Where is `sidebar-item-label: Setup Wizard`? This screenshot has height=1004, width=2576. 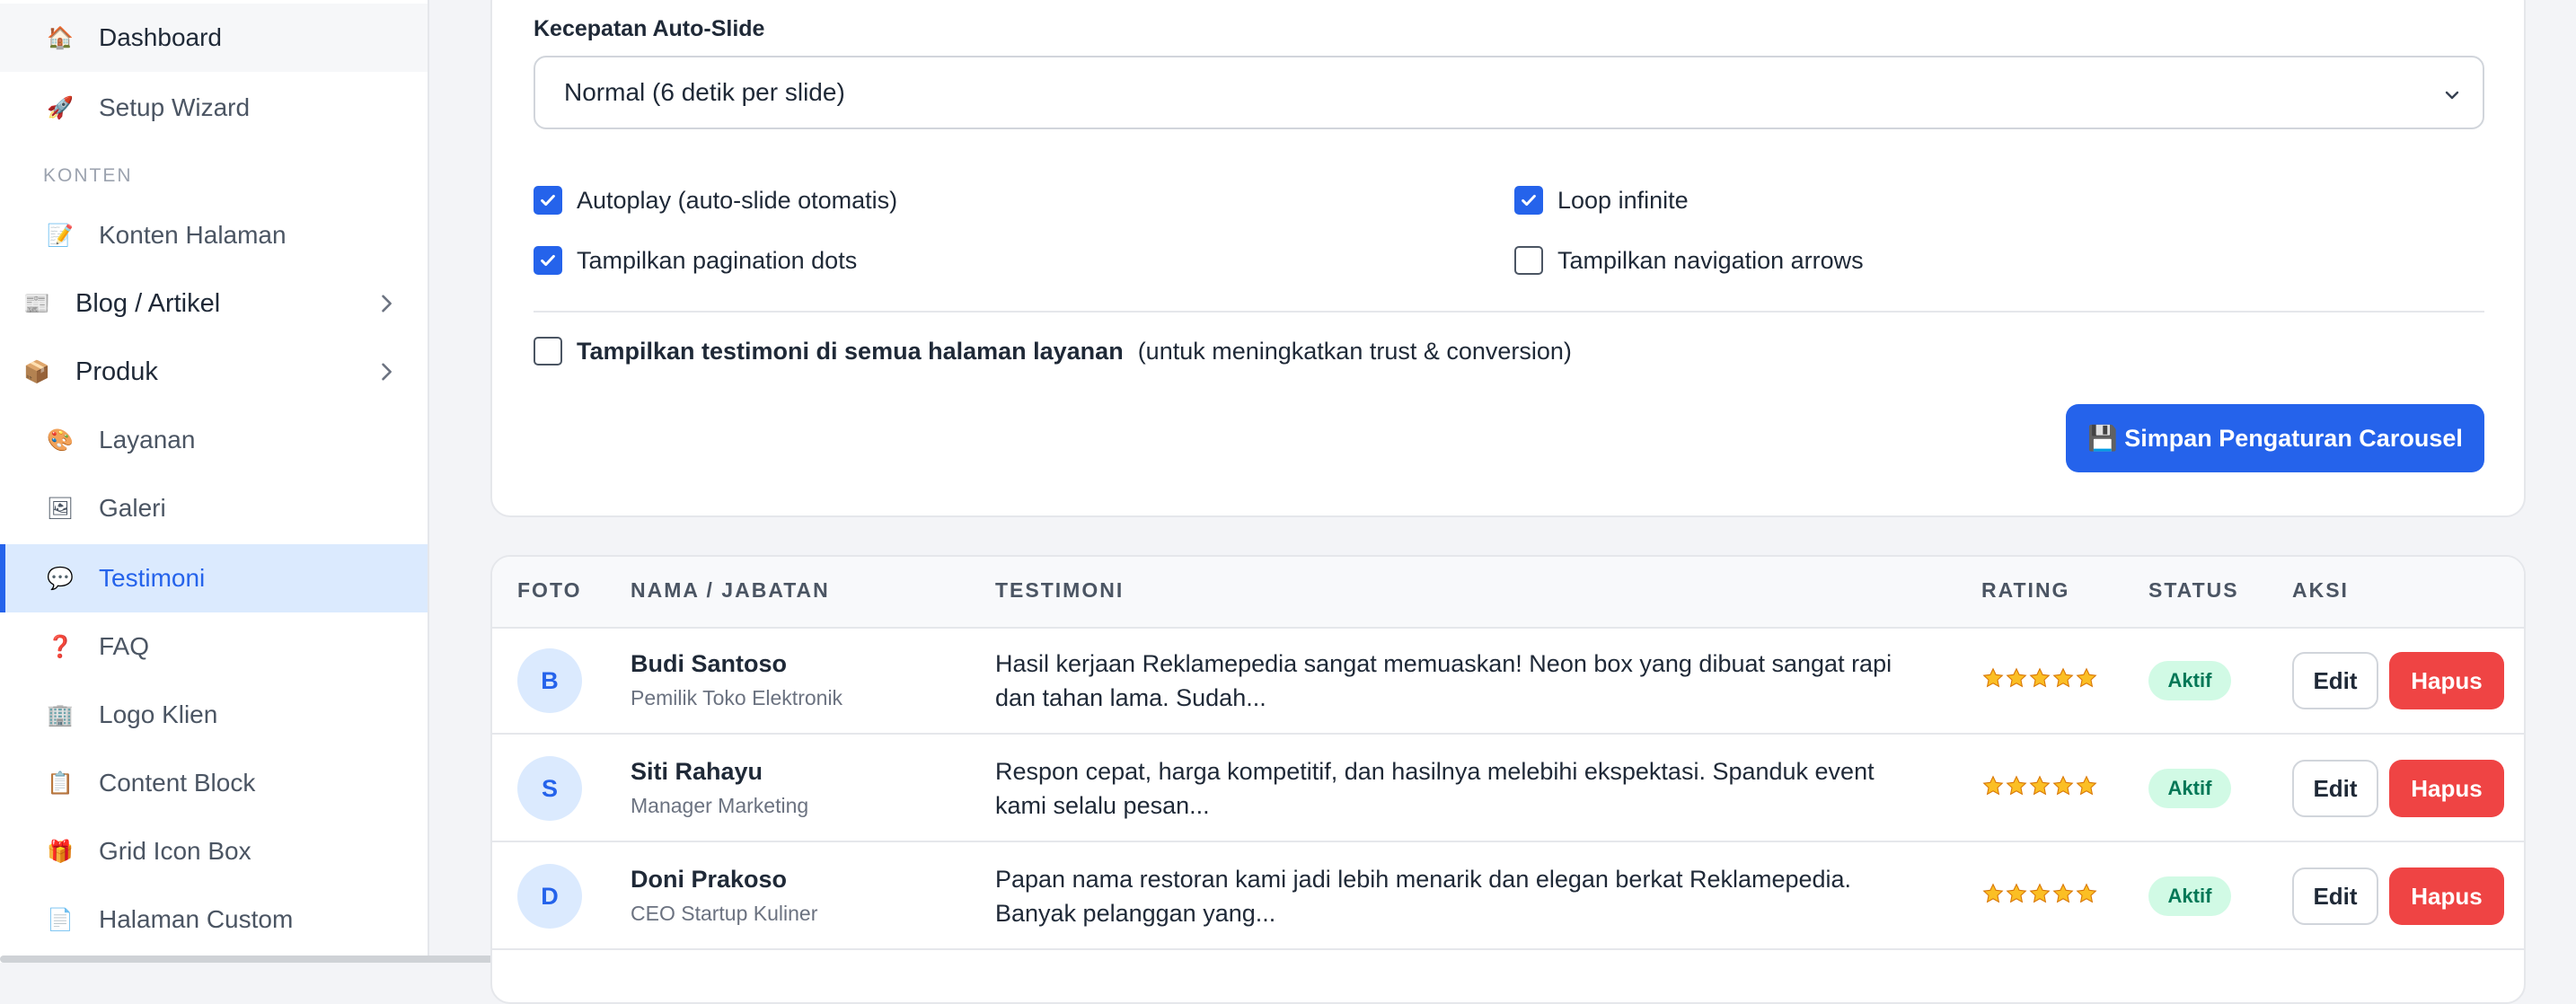 sidebar-item-label: Setup Wizard is located at coordinates (175, 107).